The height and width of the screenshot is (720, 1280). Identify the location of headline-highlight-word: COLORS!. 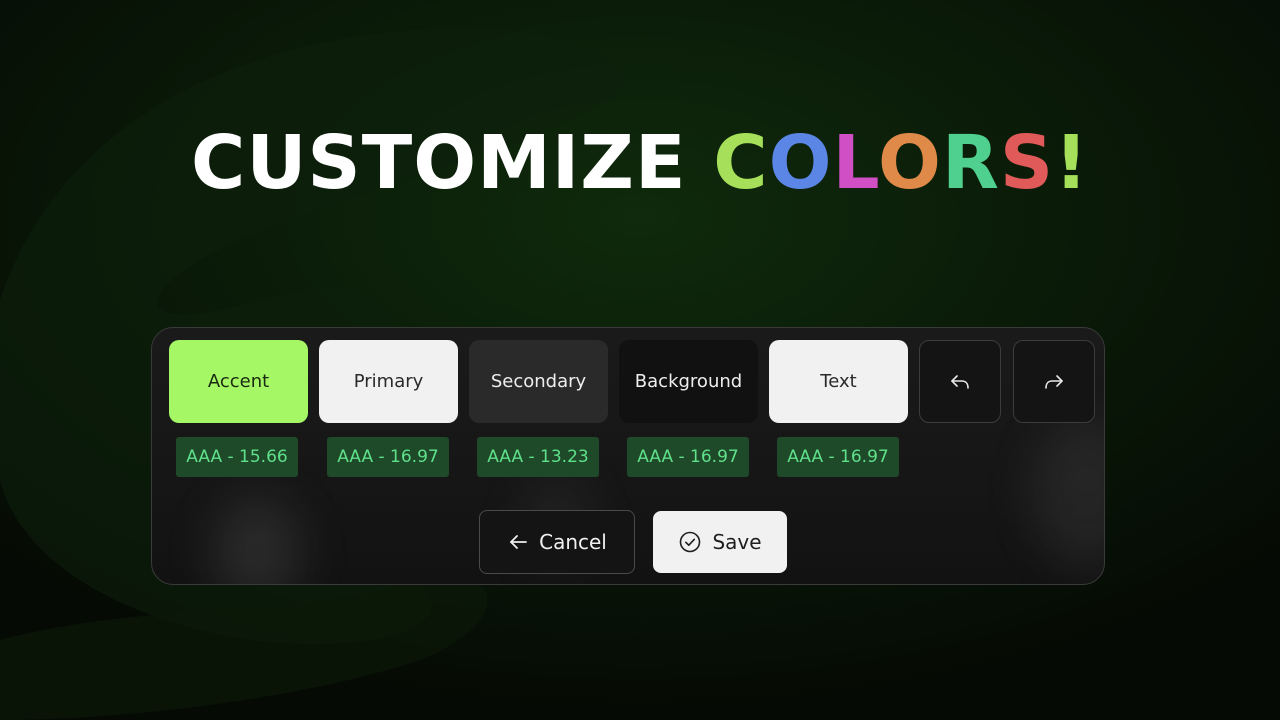
(901, 163).